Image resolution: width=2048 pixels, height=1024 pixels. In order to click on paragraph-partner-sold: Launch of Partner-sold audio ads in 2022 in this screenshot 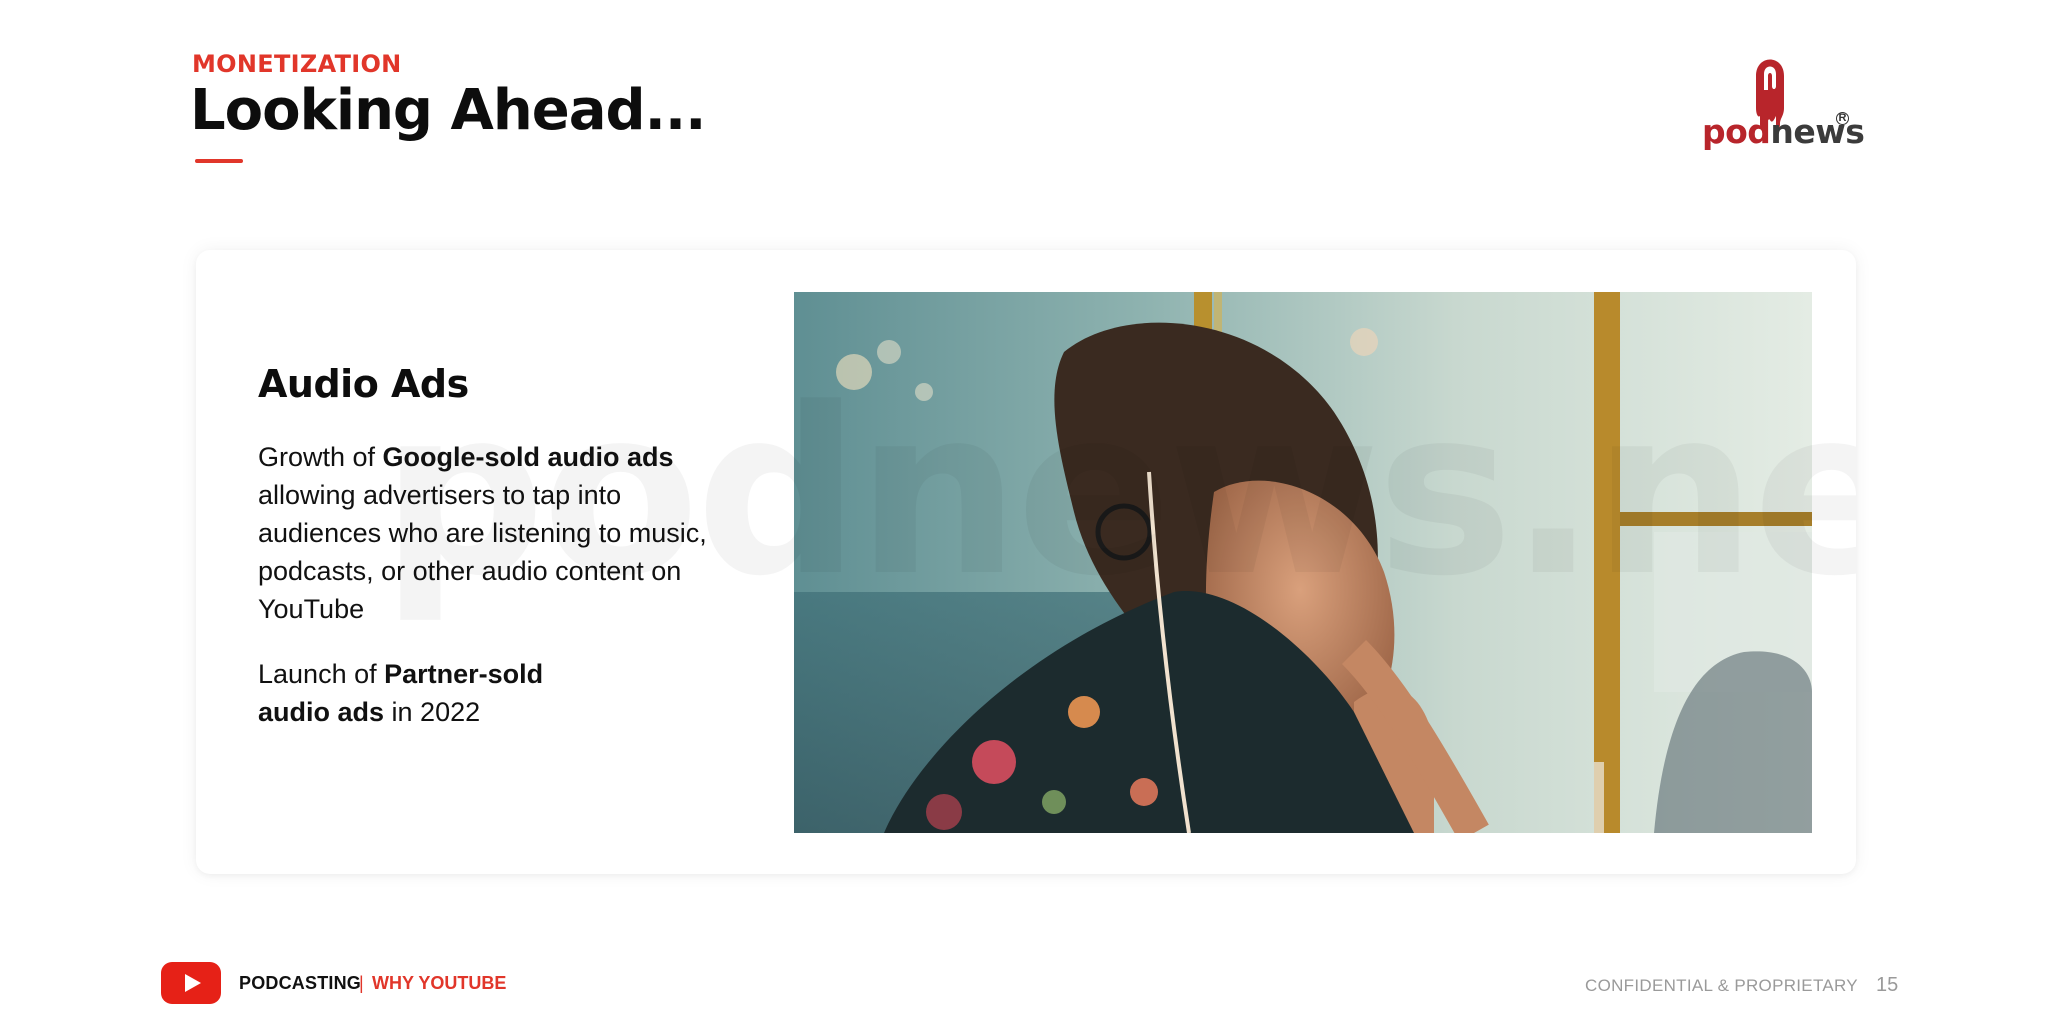, I will do `click(408, 693)`.